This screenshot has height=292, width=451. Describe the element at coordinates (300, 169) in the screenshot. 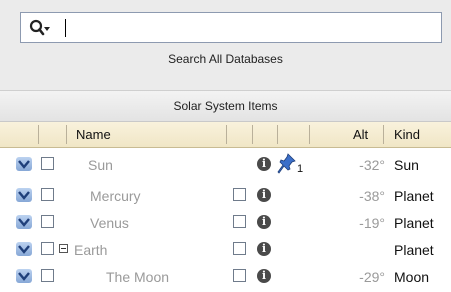

I see `pin-count: 1` at that location.